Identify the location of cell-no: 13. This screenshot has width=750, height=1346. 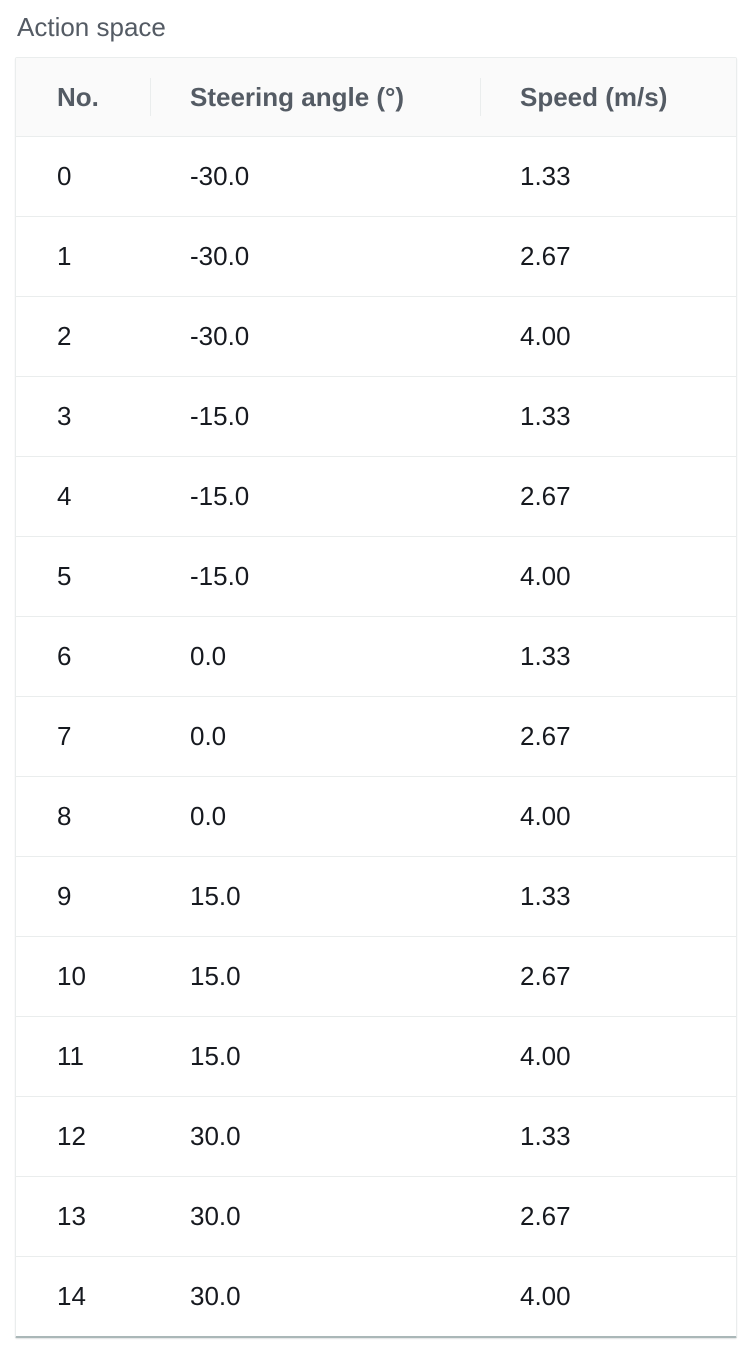
(83, 1216).